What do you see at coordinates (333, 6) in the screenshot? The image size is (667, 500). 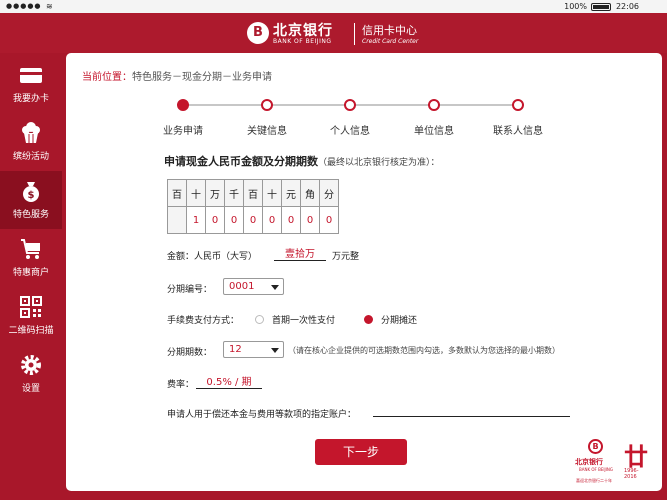 I see `status-bar: ●●●●● ≋ 100% 22:06` at bounding box center [333, 6].